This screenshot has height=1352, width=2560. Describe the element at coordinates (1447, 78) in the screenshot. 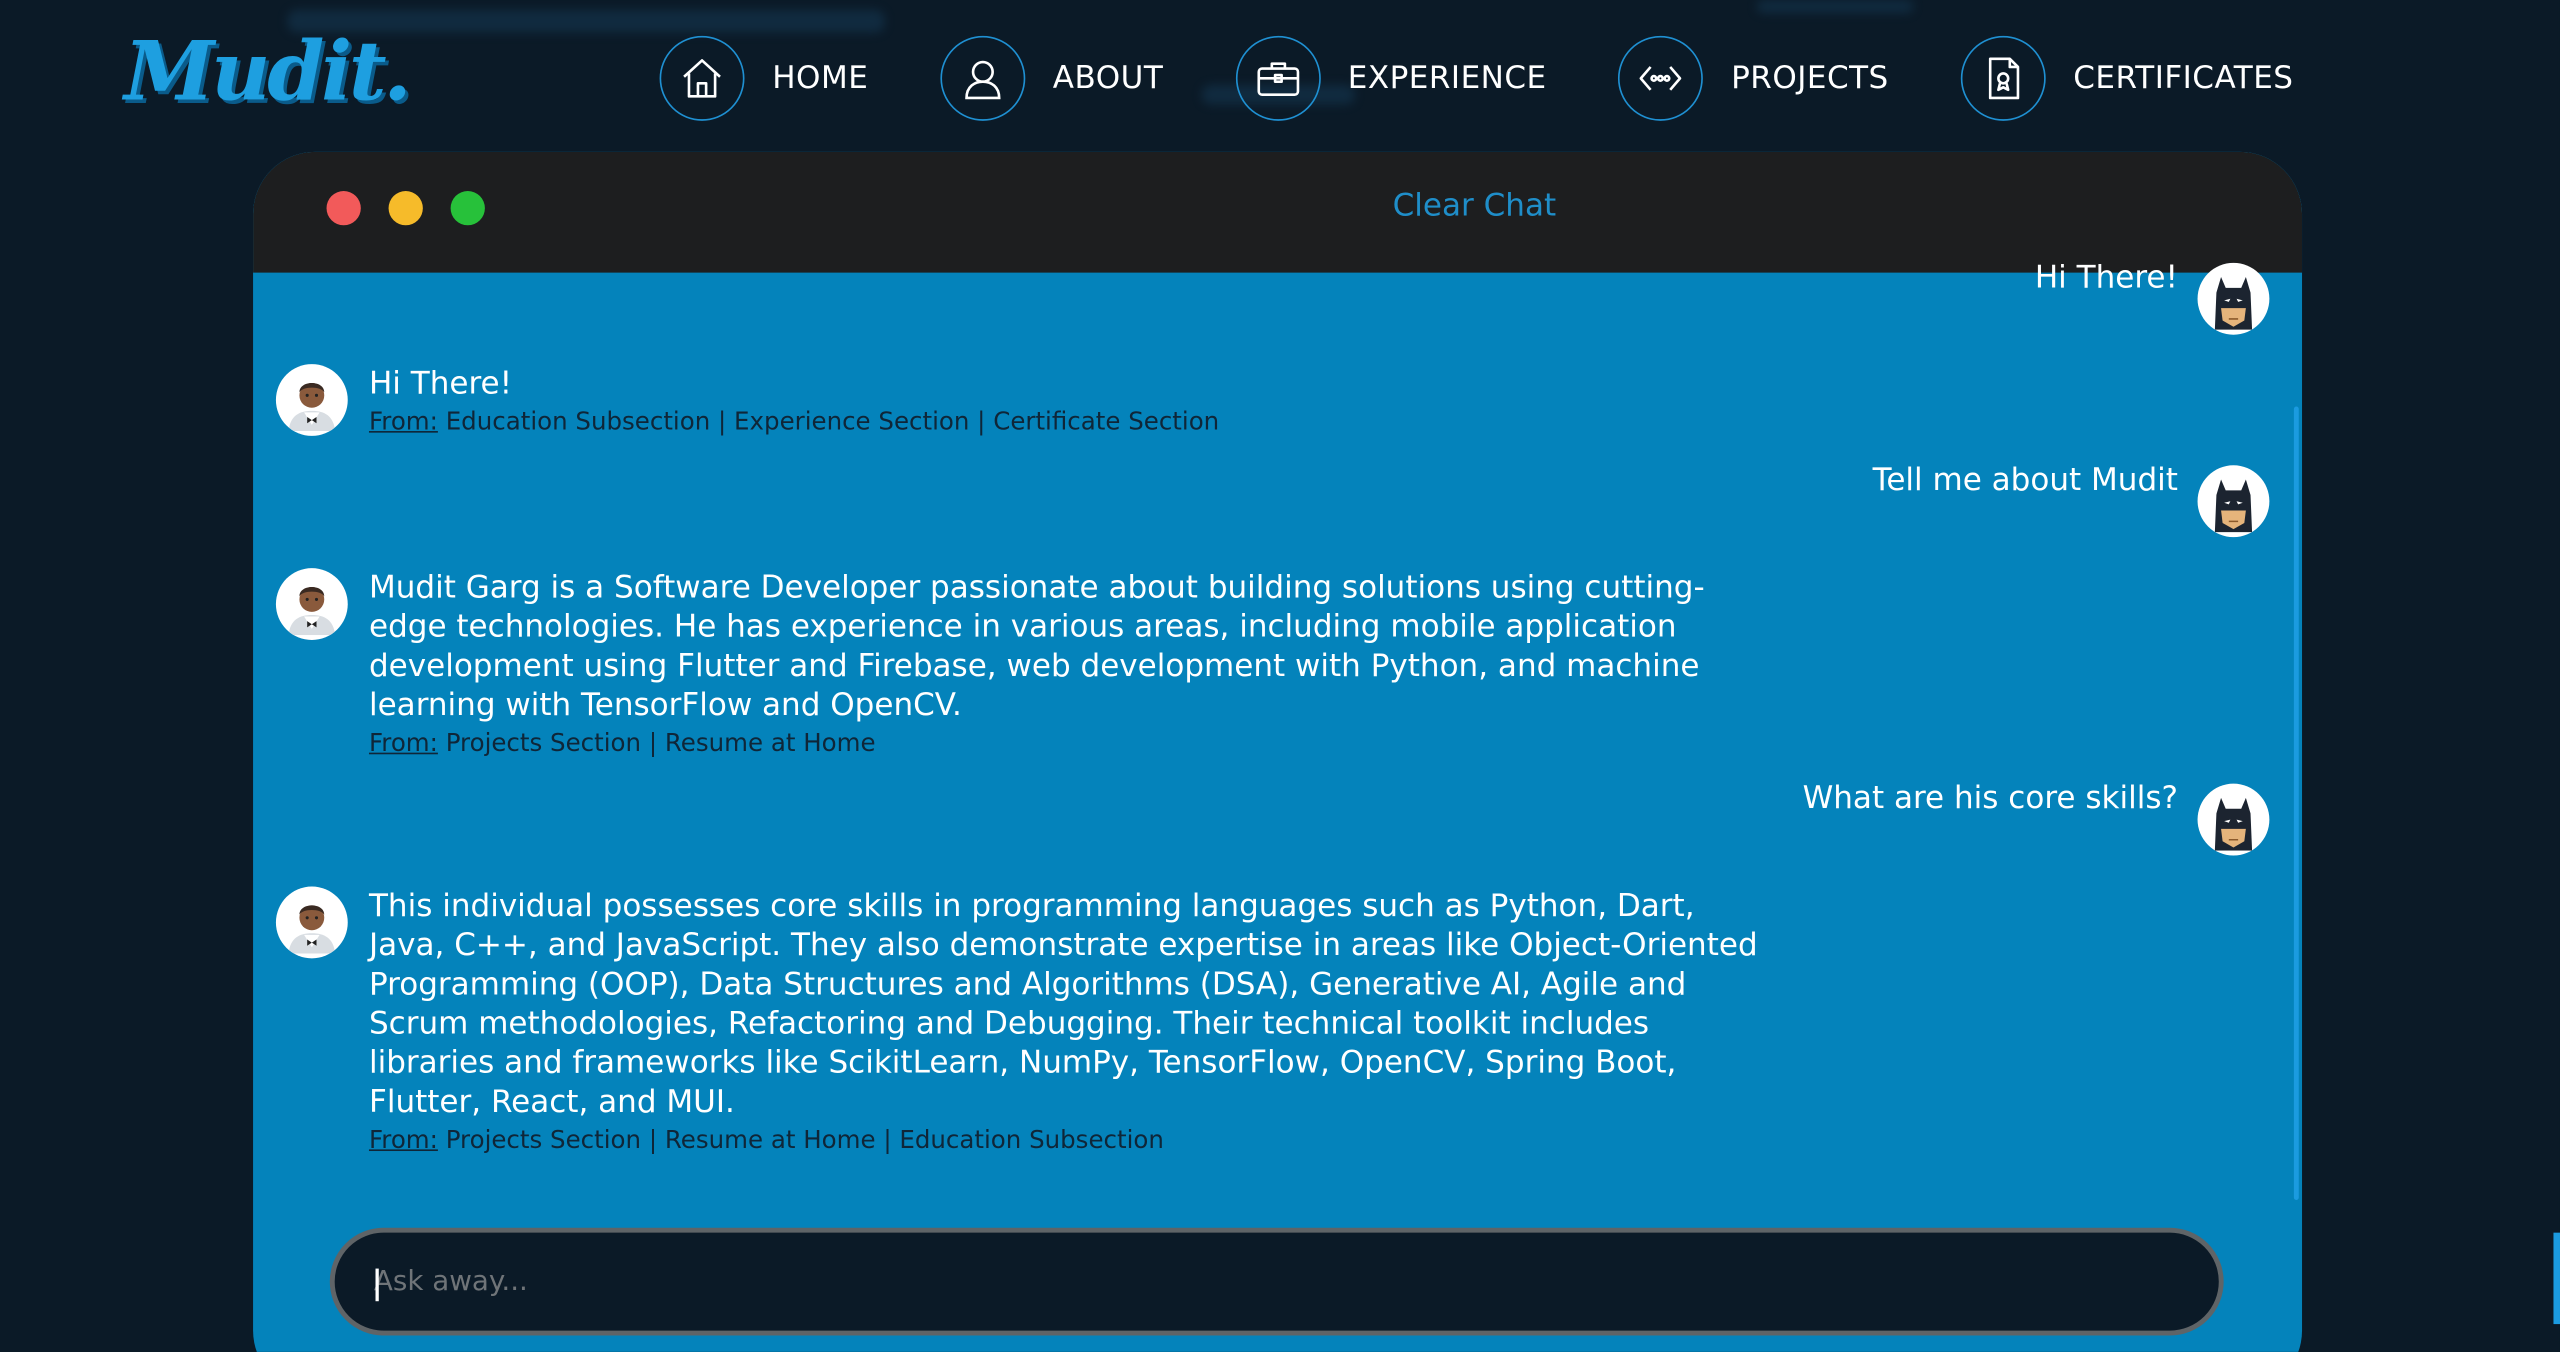

I see `nav-label: EXPERIENCE` at that location.